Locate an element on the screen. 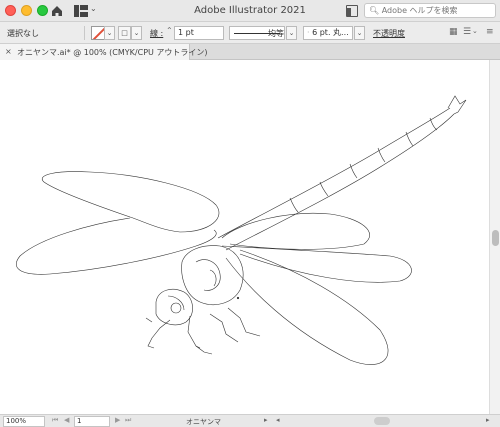 Image resolution: width=500 pixels, height=427 pixels. head is located at coordinates (174, 307).